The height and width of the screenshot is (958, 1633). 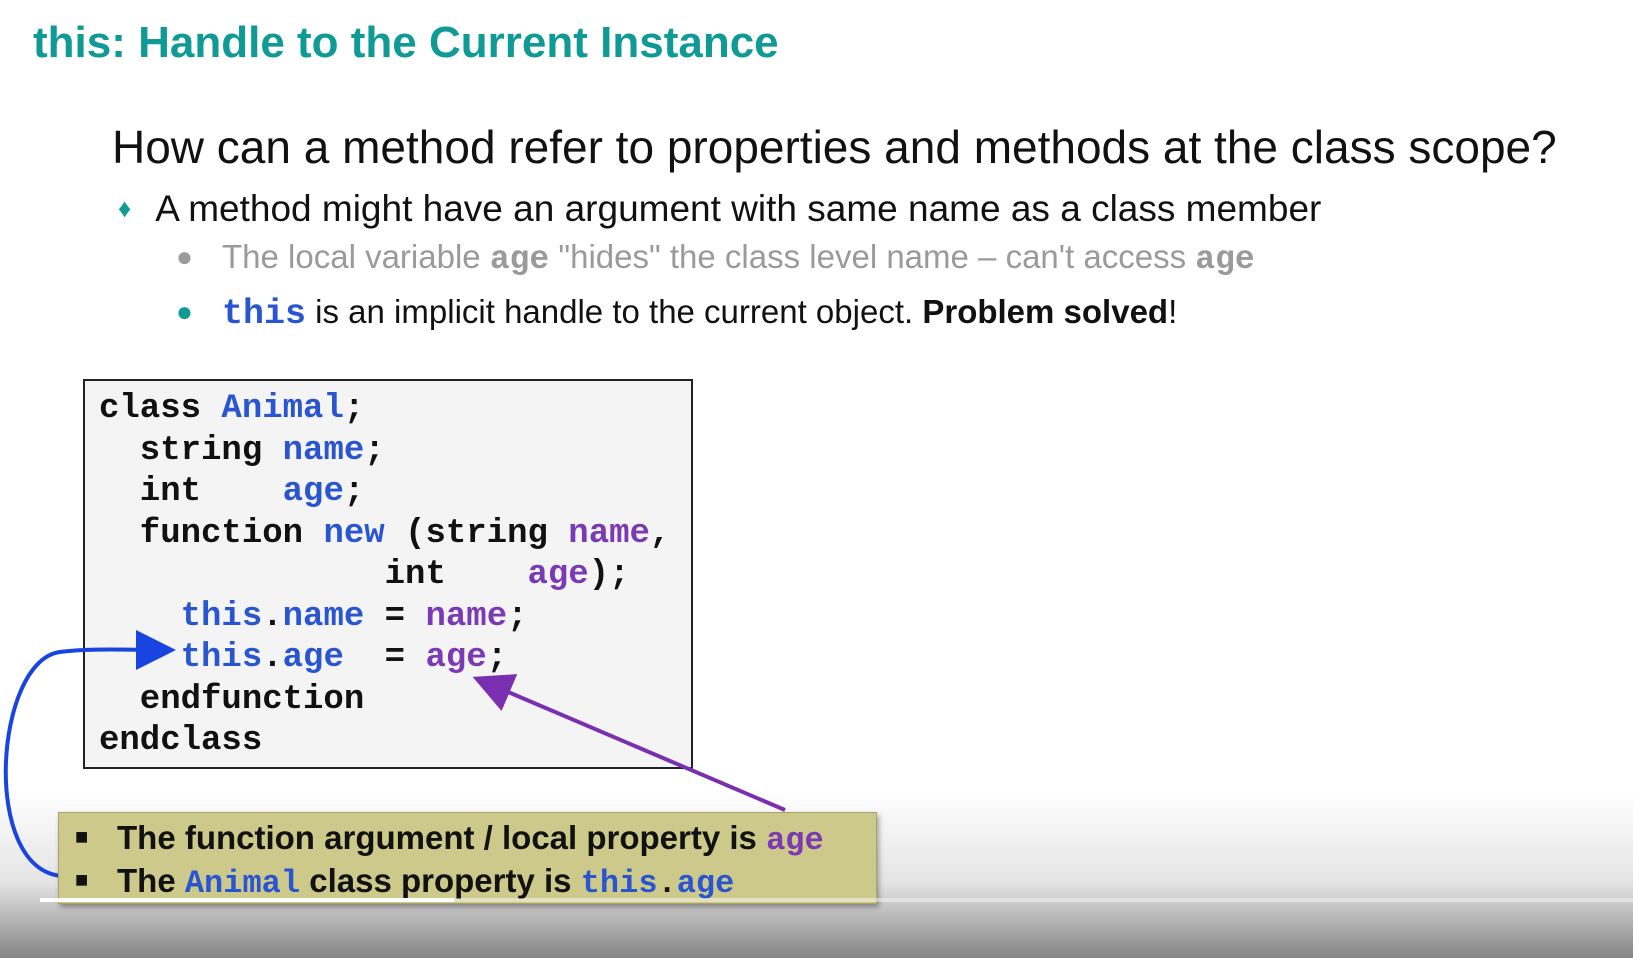 What do you see at coordinates (705, 883) in the screenshot?
I see `note-line2-code-d: age` at bounding box center [705, 883].